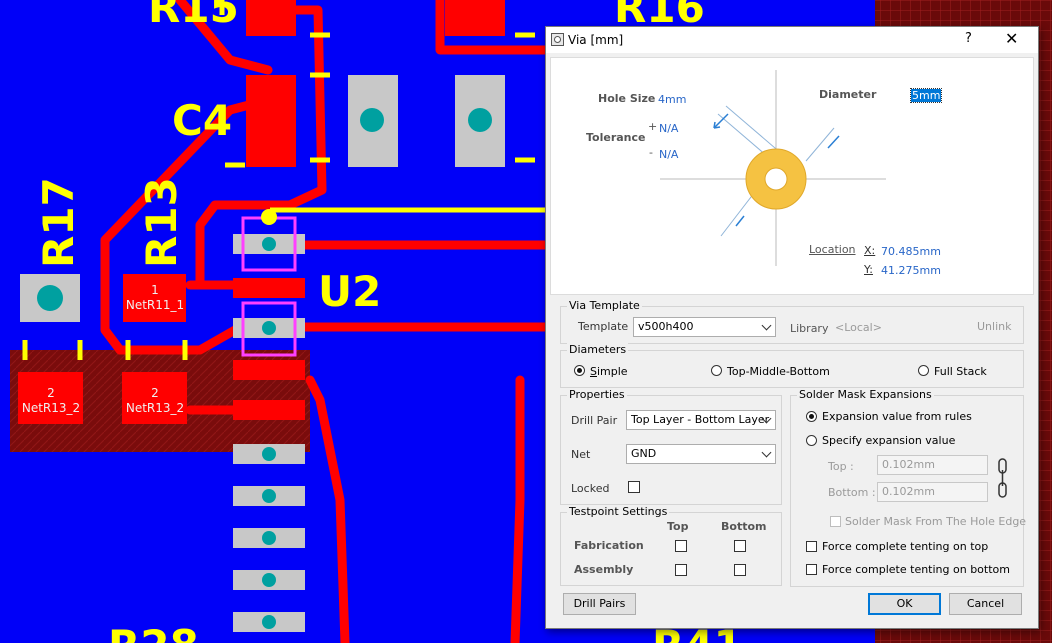 Image resolution: width=1052 pixels, height=643 pixels. Describe the element at coordinates (681, 570) in the screenshot. I see `assembly-top-checkbox` at that location.